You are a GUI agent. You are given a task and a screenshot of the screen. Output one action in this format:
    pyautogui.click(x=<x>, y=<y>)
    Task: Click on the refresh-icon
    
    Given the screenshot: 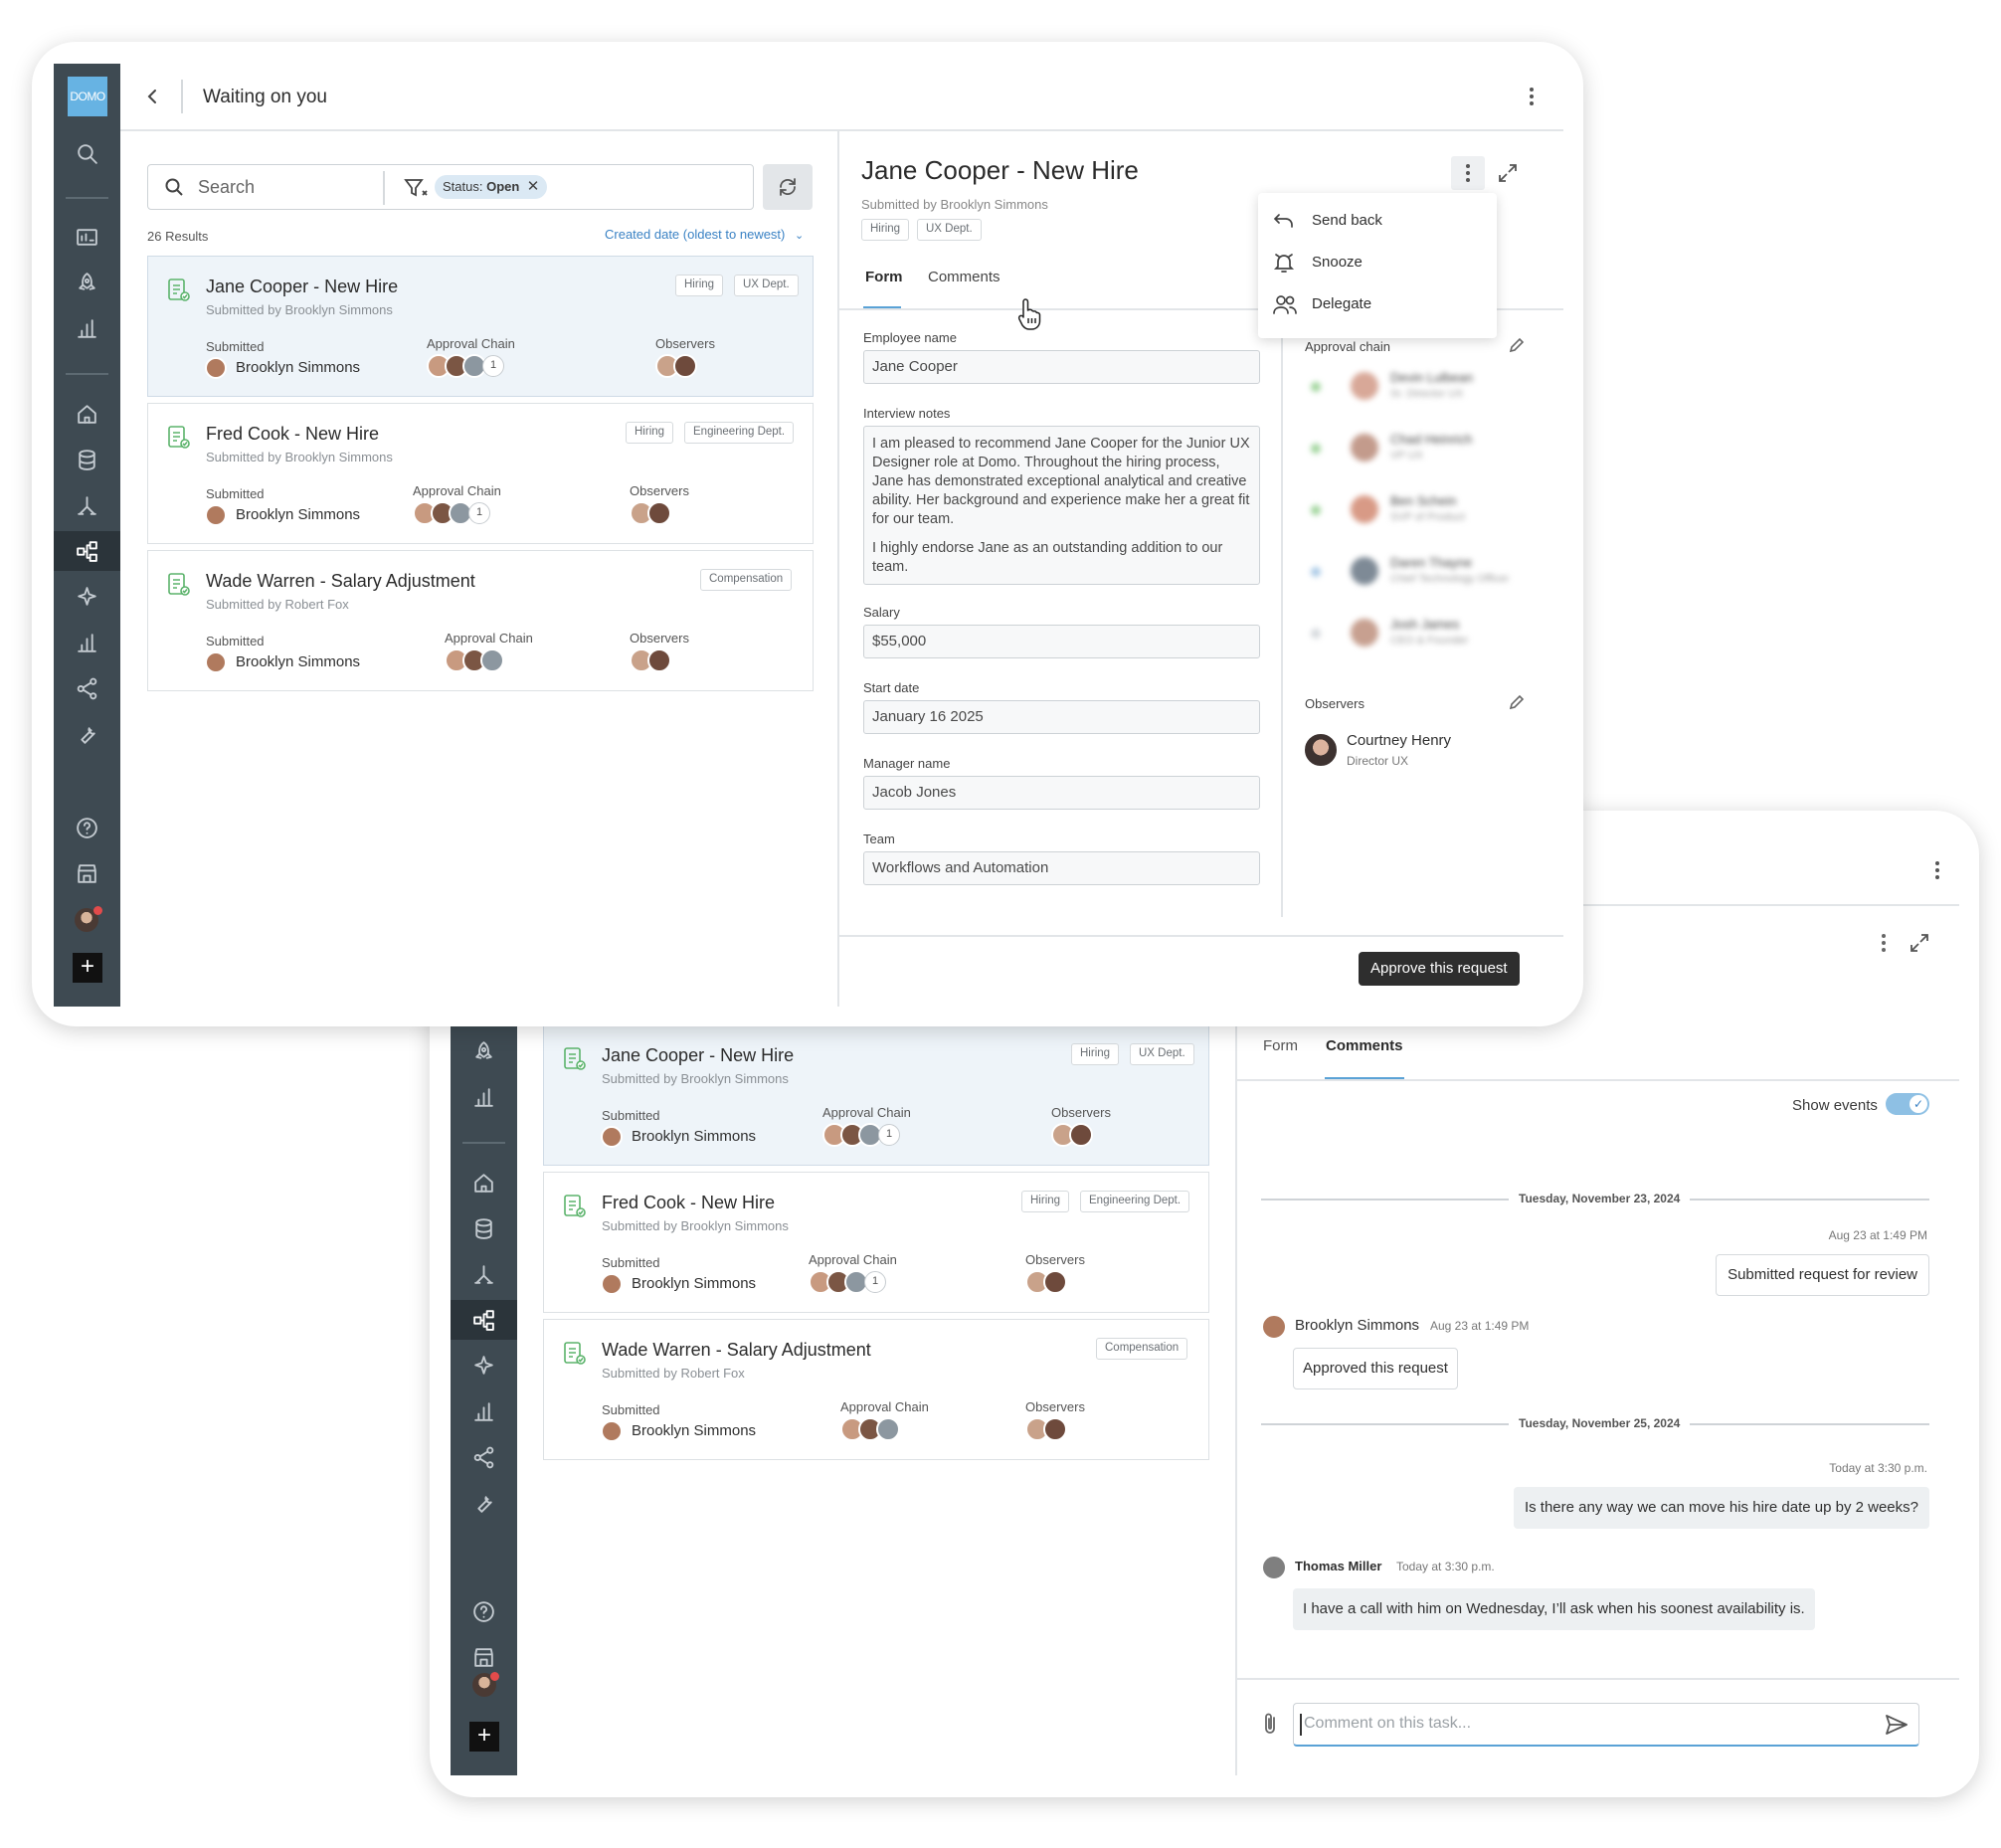 What is the action you would take?
    pyautogui.click(x=788, y=187)
    